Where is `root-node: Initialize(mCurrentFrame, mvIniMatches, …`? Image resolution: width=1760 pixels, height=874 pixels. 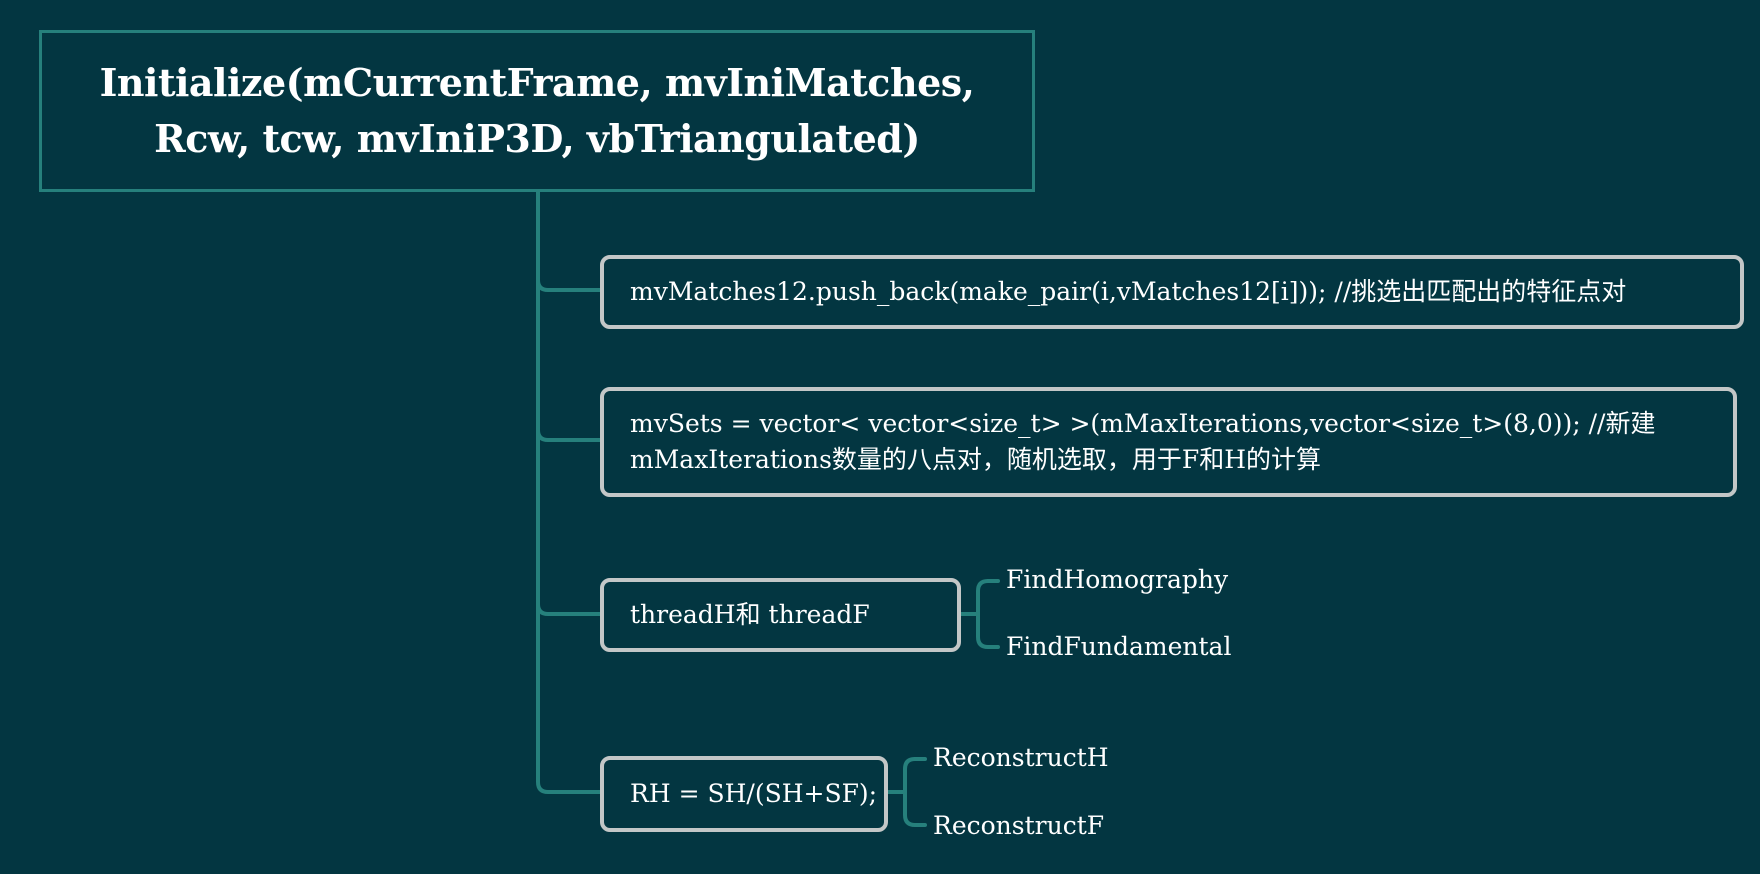 root-node: Initialize(mCurrentFrame, mvIniMatches, … is located at coordinates (537, 111).